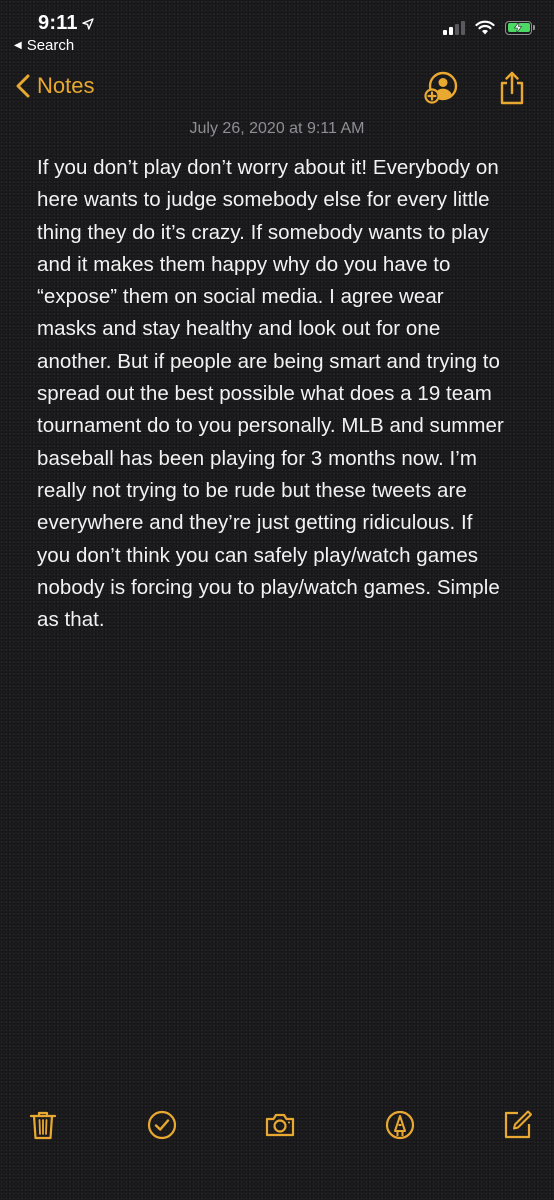 The width and height of the screenshot is (554, 1200). I want to click on share-icon, so click(512, 88).